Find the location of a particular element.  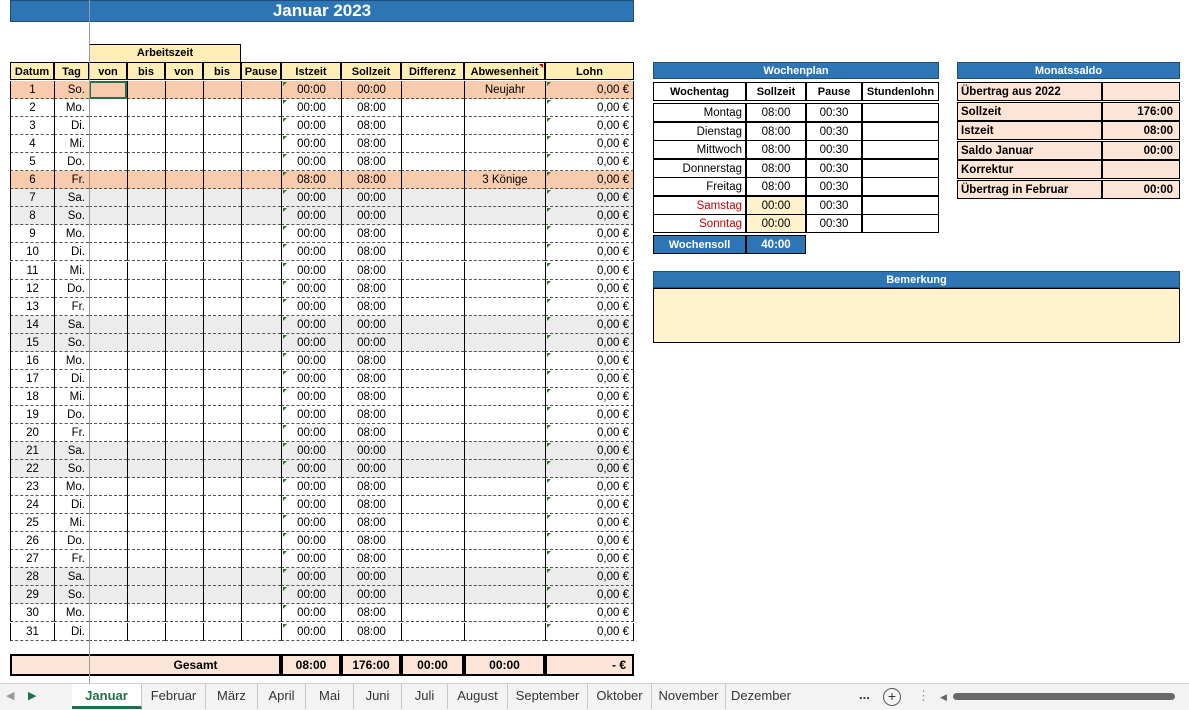

add-sheet-icon: + is located at coordinates (892, 697).